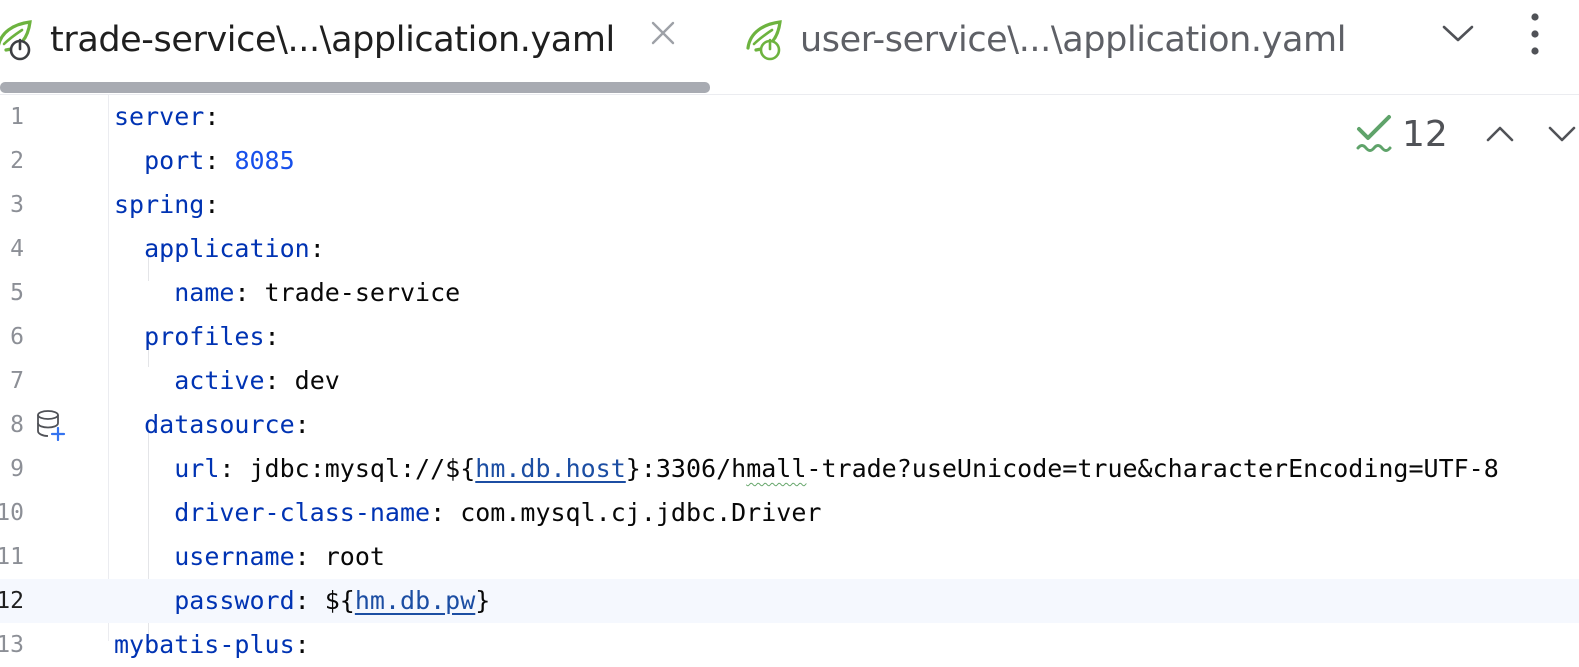 This screenshot has height=667, width=1579. Describe the element at coordinates (789, 645) in the screenshot. I see `code-line: 13 mybatis-plus:` at that location.